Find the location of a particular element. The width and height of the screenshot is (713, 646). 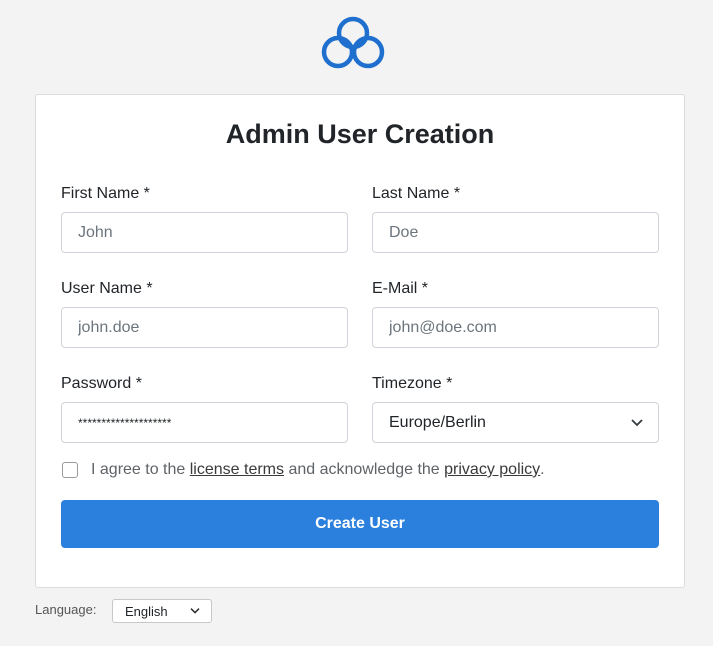

timezone-label: Timezone * is located at coordinates (412, 383).